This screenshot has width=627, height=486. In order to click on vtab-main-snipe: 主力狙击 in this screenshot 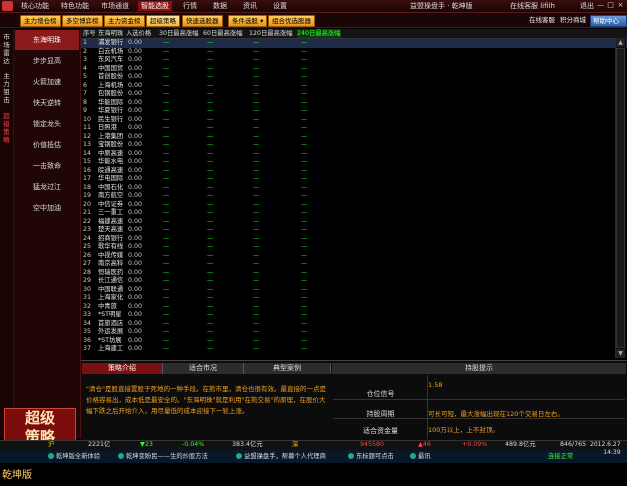, I will do `click(6, 88)`.